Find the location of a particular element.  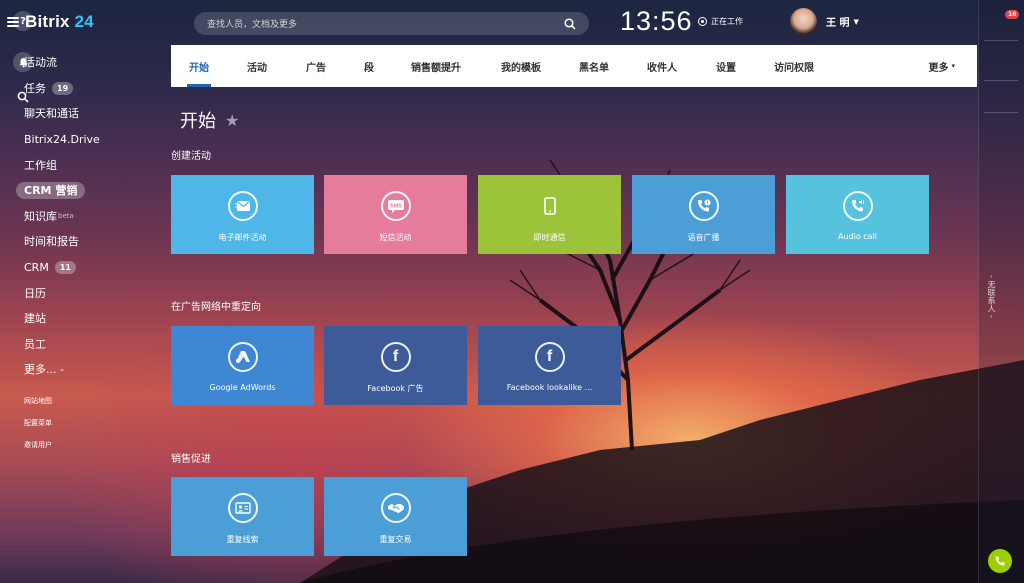

sidebar-item-sites: 建站 is located at coordinates (86, 319).